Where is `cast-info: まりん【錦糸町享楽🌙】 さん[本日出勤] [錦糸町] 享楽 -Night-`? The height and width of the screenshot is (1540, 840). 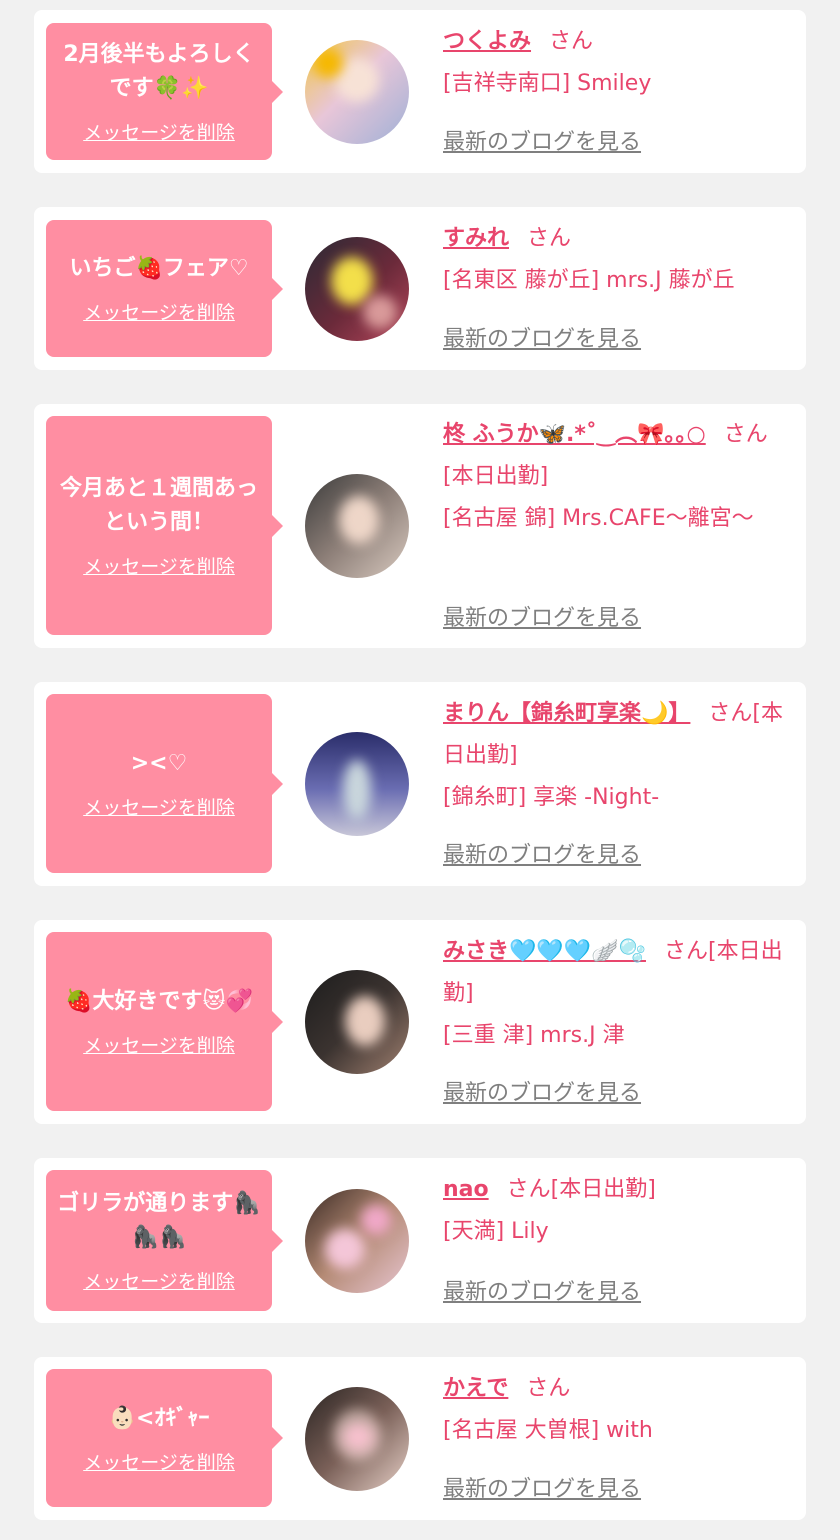
cast-info: まりん【錦糸町享楽🌙】 さん[本日出勤] [錦糸町] 享楽 -Night- is located at coordinates (619, 756).